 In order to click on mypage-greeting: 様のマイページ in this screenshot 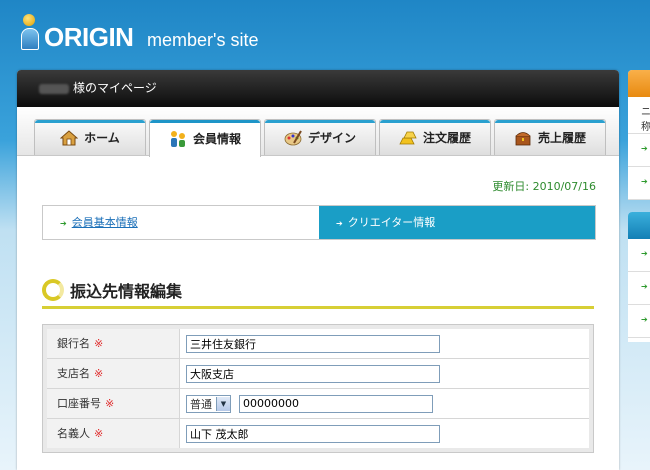, I will do `click(115, 88)`.